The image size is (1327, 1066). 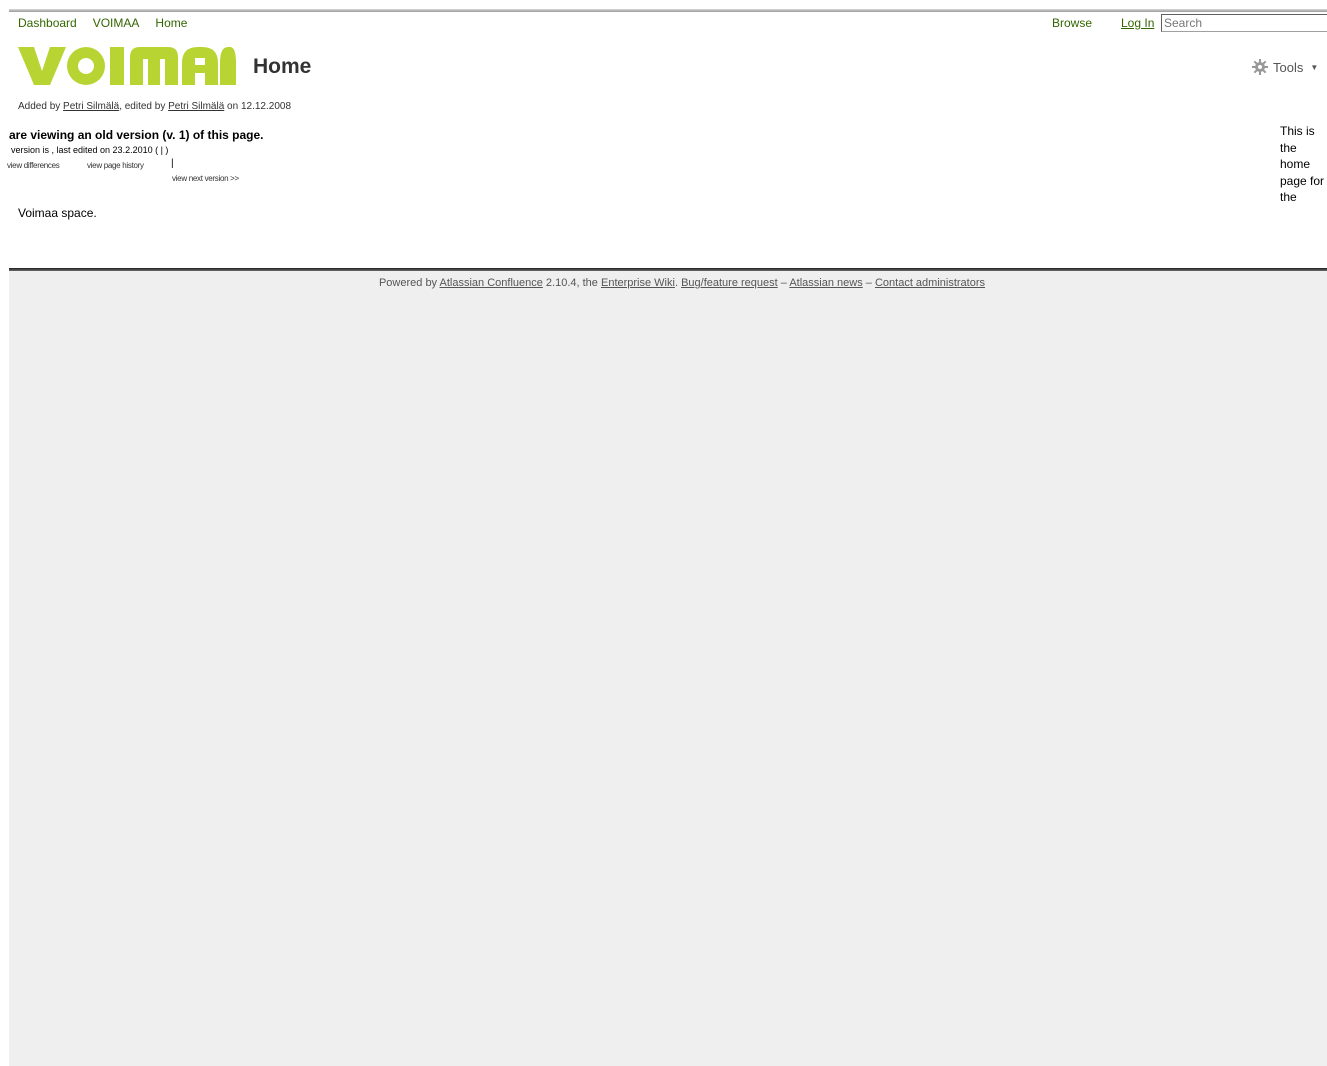 What do you see at coordinates (571, 283) in the screenshot?
I see `confluence-version: 2.10.4, the` at bounding box center [571, 283].